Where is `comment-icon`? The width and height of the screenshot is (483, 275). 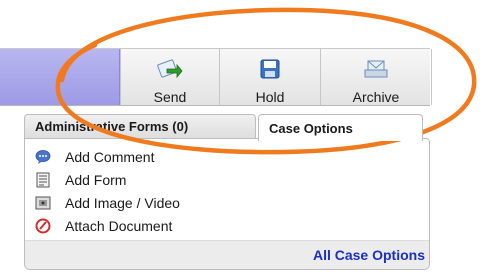
comment-icon is located at coordinates (43, 157).